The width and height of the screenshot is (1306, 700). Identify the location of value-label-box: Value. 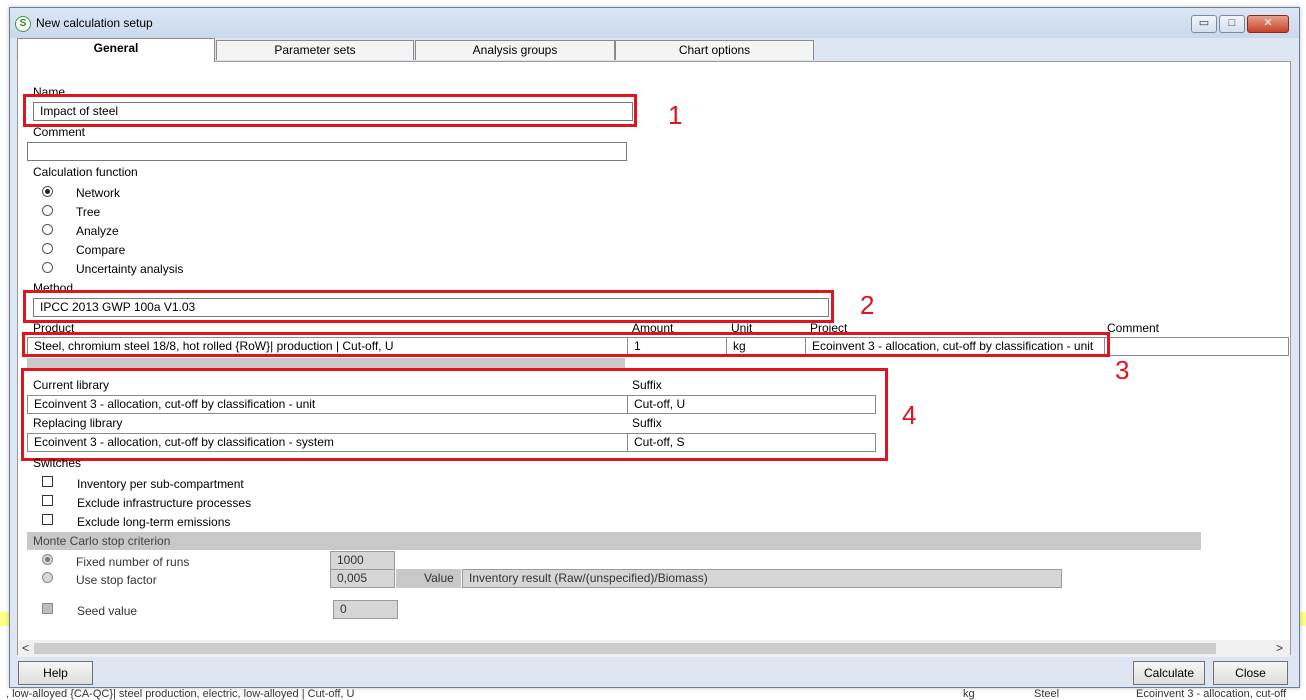
(428, 578).